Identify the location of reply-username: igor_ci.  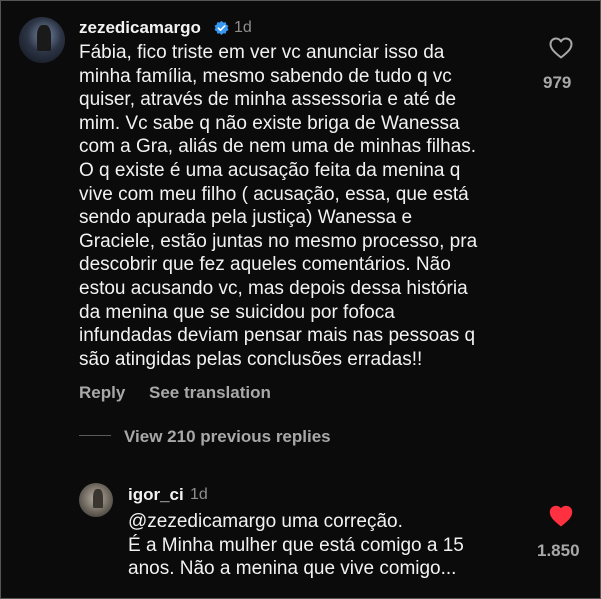
(156, 495).